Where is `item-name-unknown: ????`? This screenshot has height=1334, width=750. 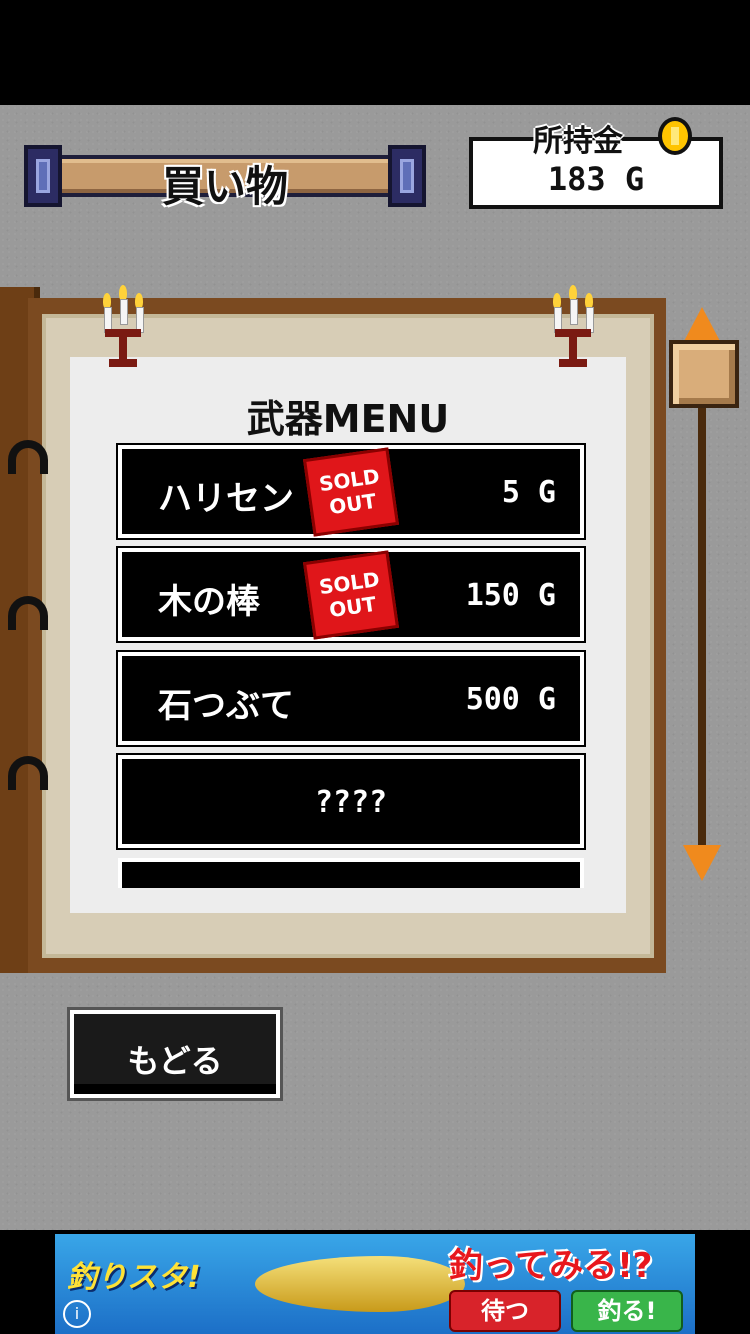 item-name-unknown: ???? is located at coordinates (351, 802).